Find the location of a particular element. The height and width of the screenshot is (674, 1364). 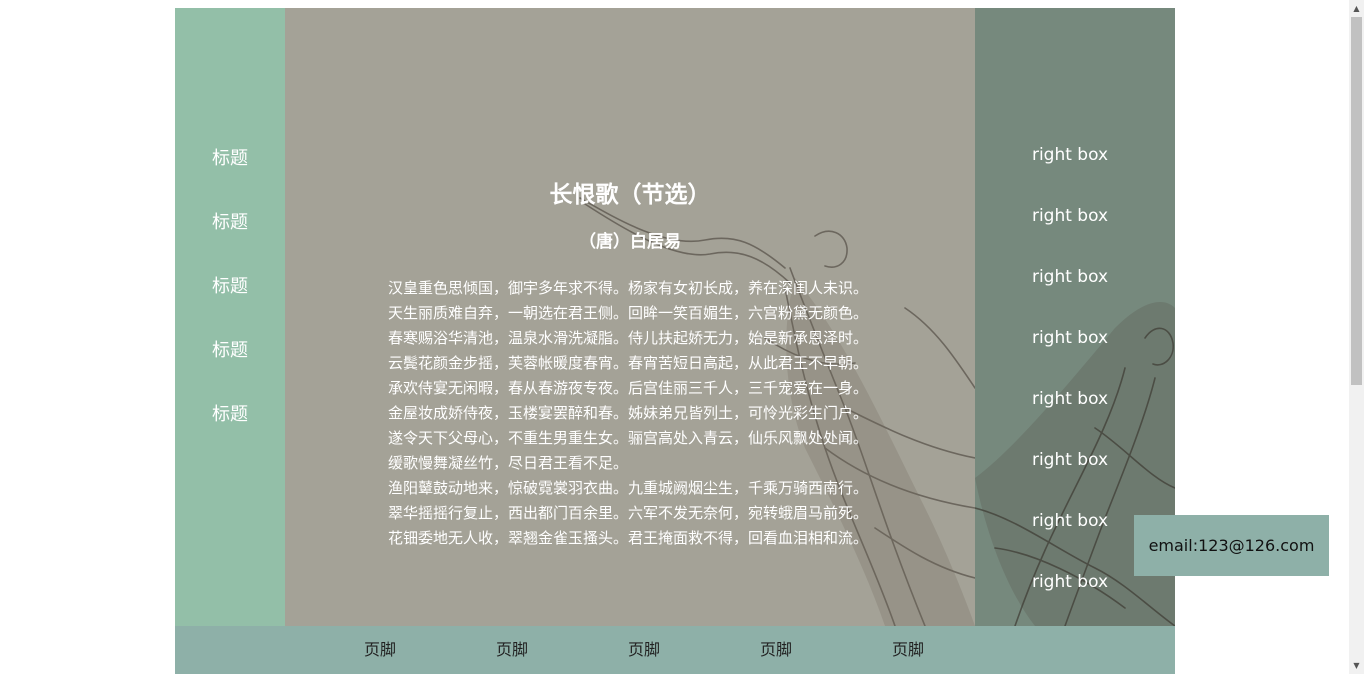

scroll-down-arrow-icon: ▼ is located at coordinates (1356, 665).